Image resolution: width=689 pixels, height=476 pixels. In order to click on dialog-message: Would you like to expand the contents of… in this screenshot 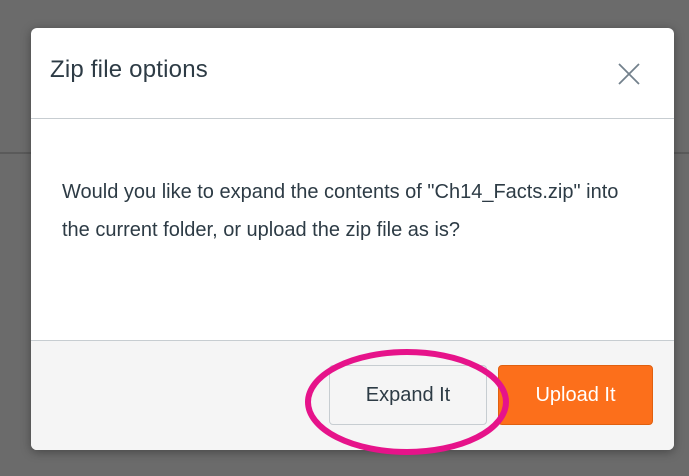, I will do `click(340, 211)`.